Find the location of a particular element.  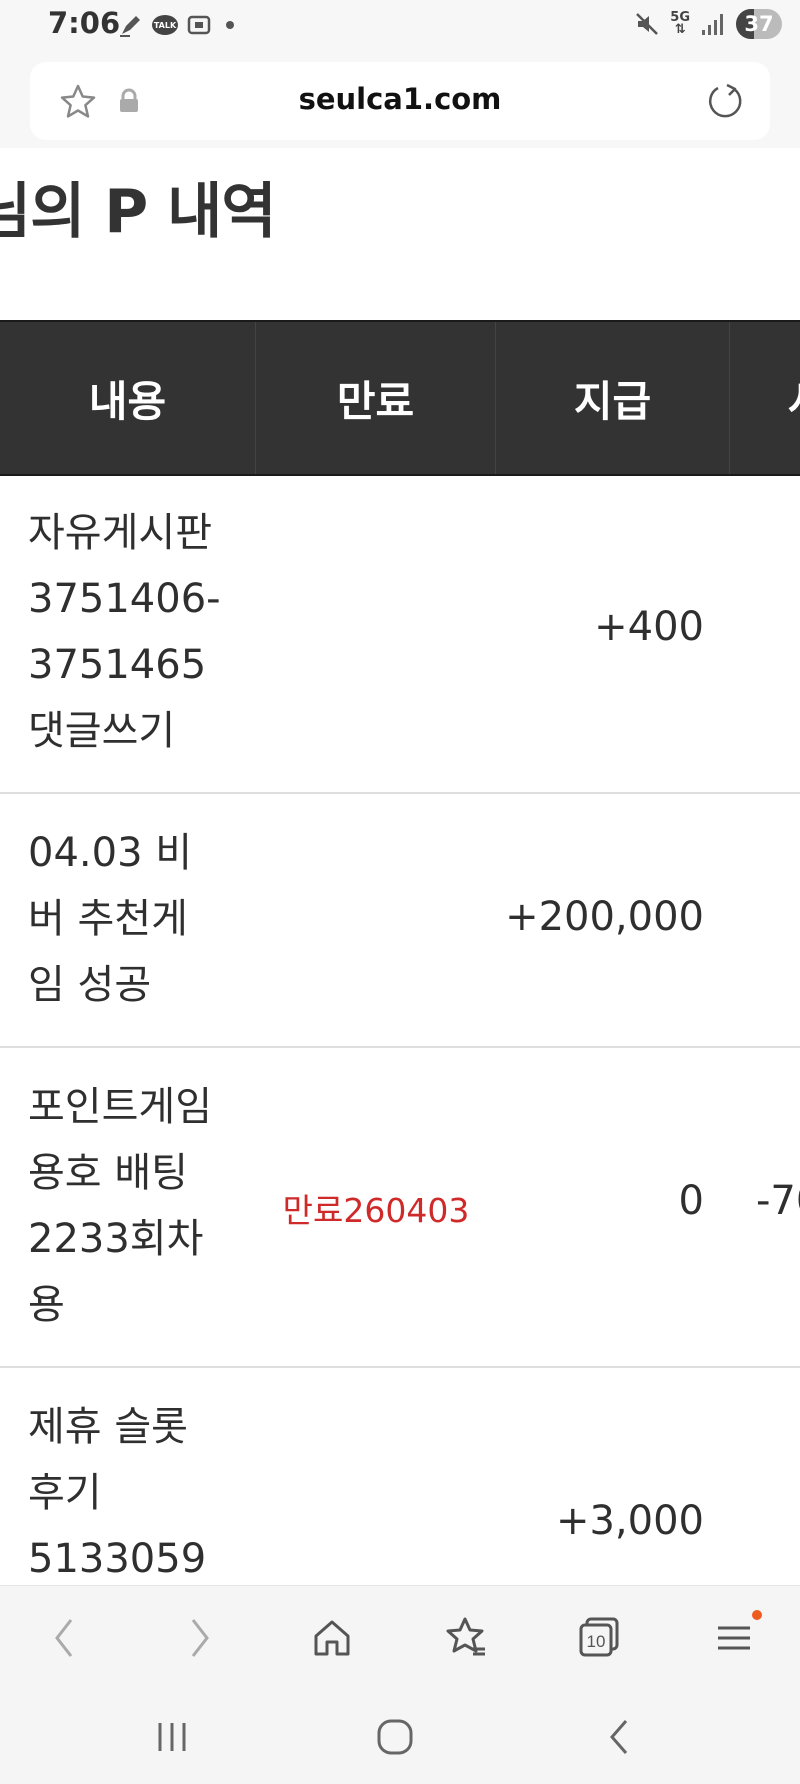

bookmarks-button is located at coordinates (466, 1638).